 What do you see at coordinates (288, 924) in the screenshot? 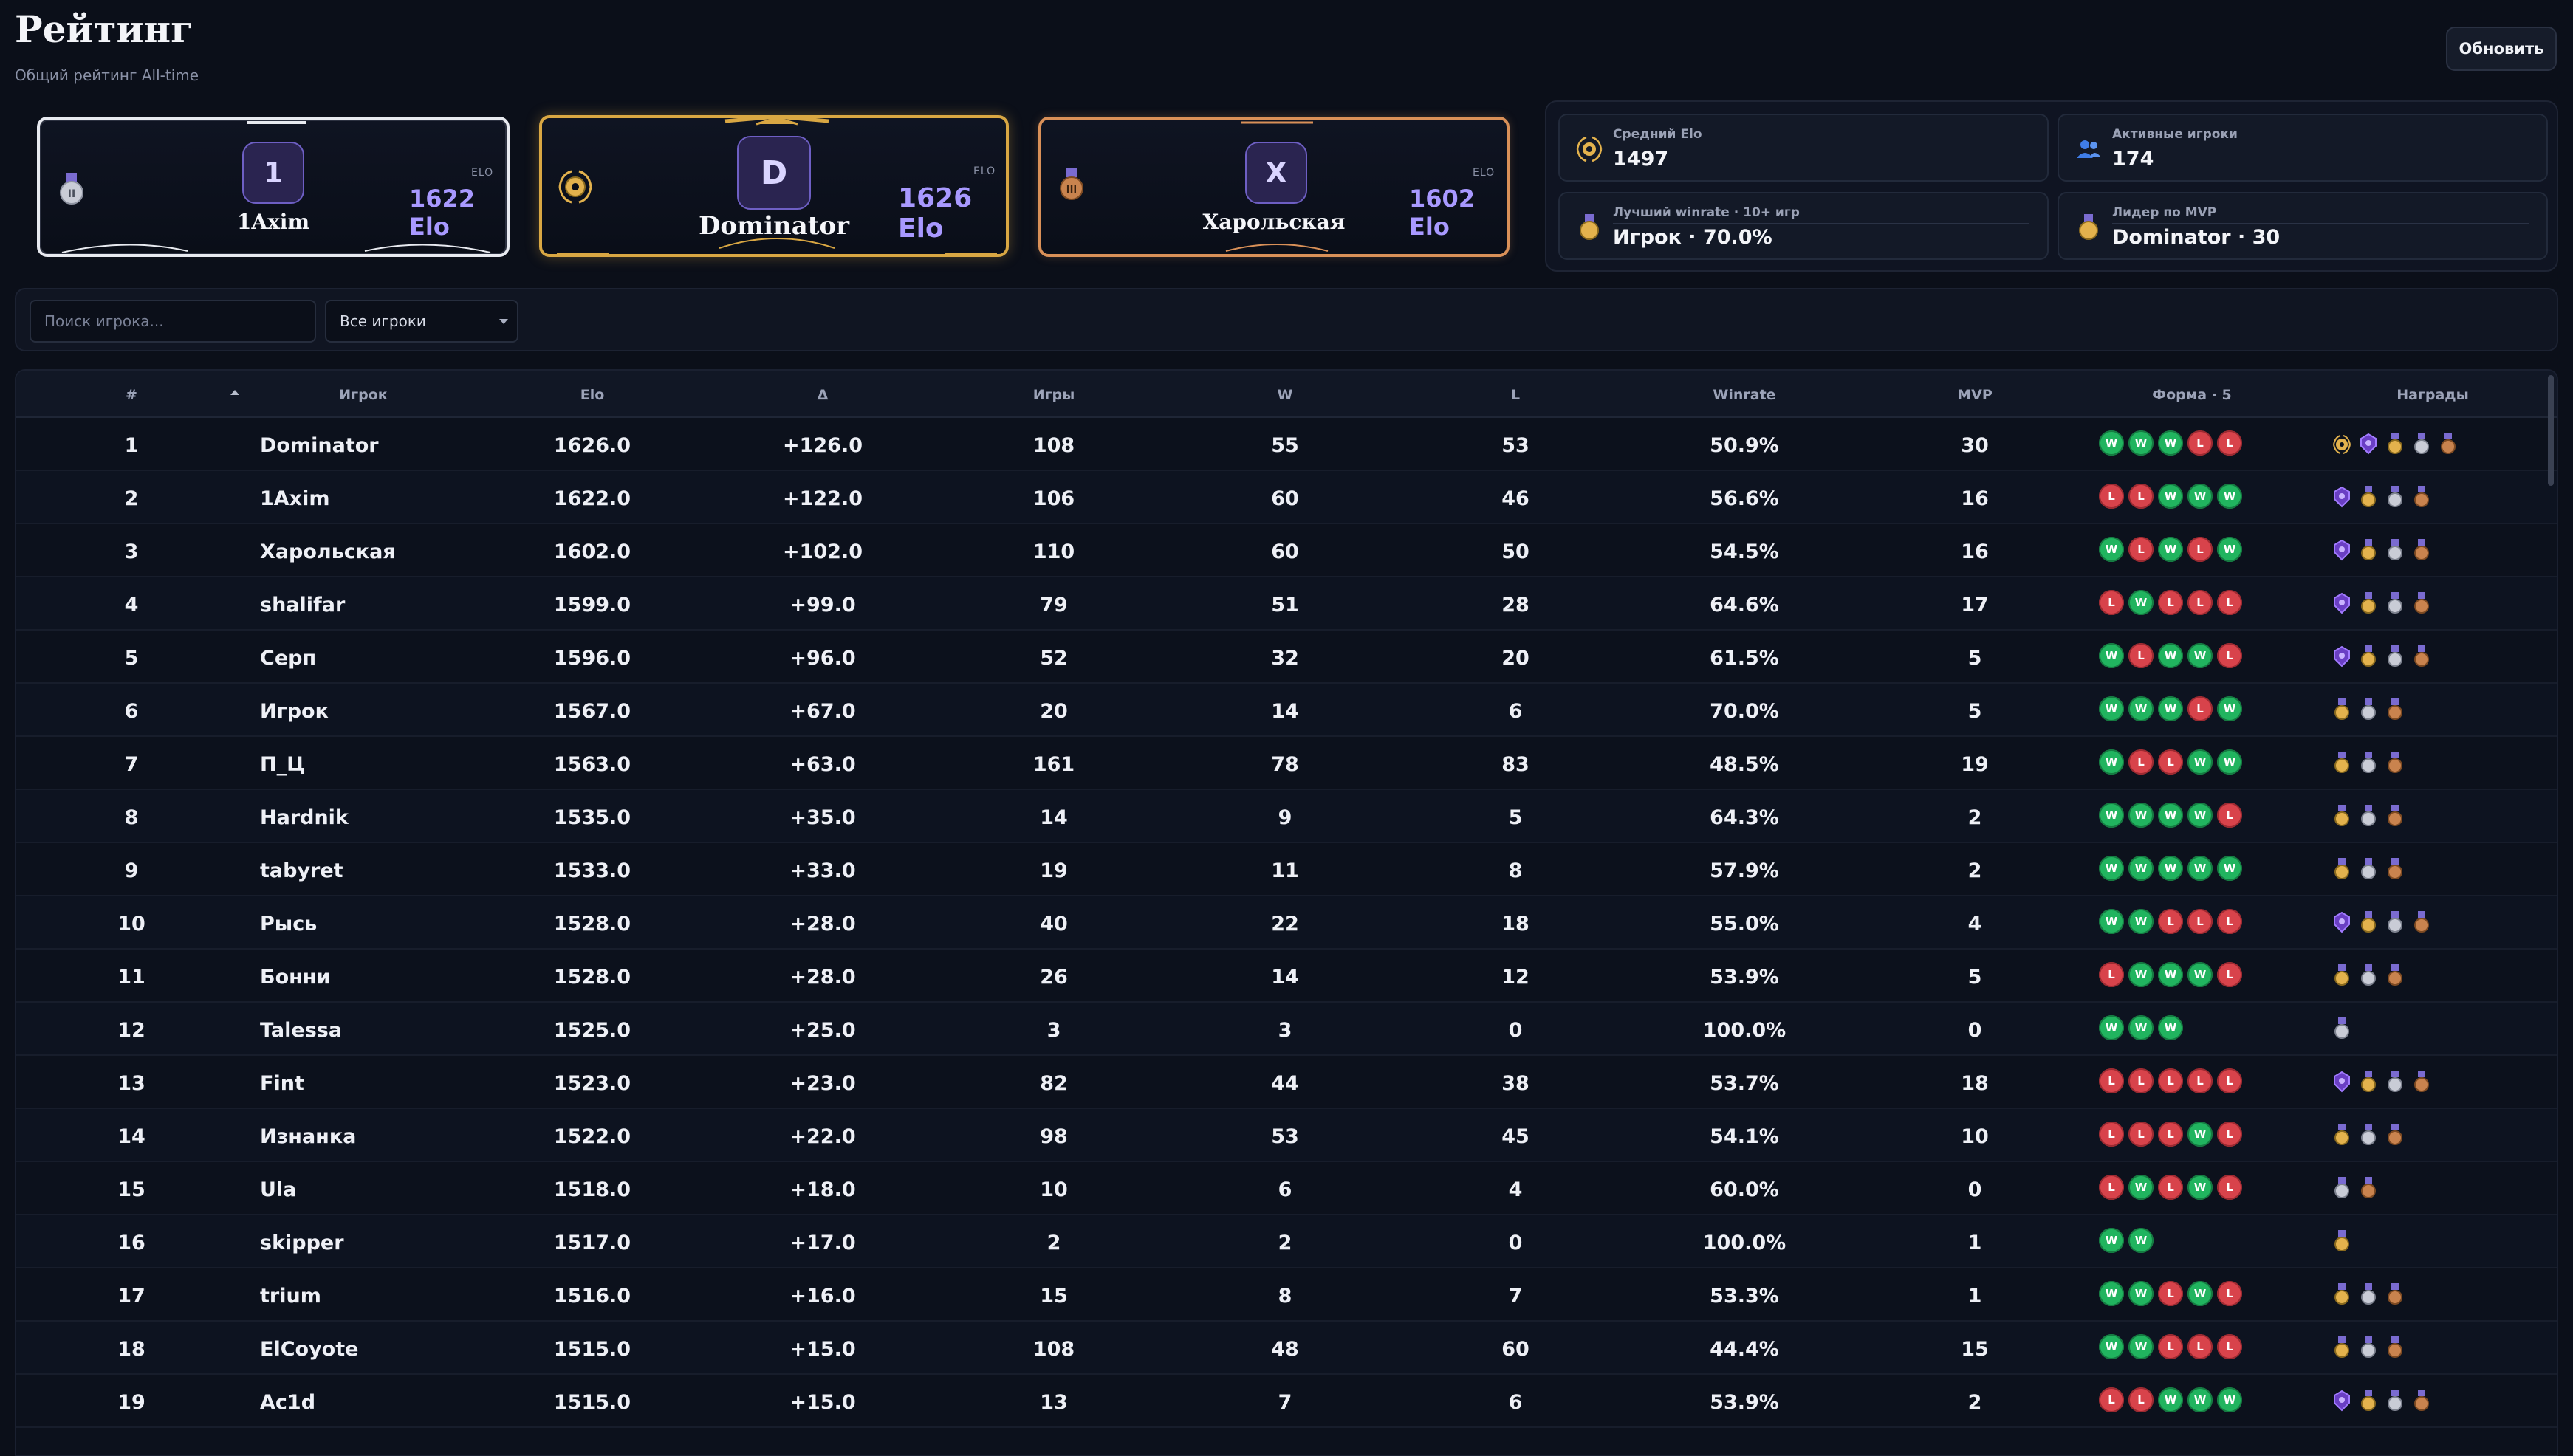
I see `cell-player-name: Рысь` at bounding box center [288, 924].